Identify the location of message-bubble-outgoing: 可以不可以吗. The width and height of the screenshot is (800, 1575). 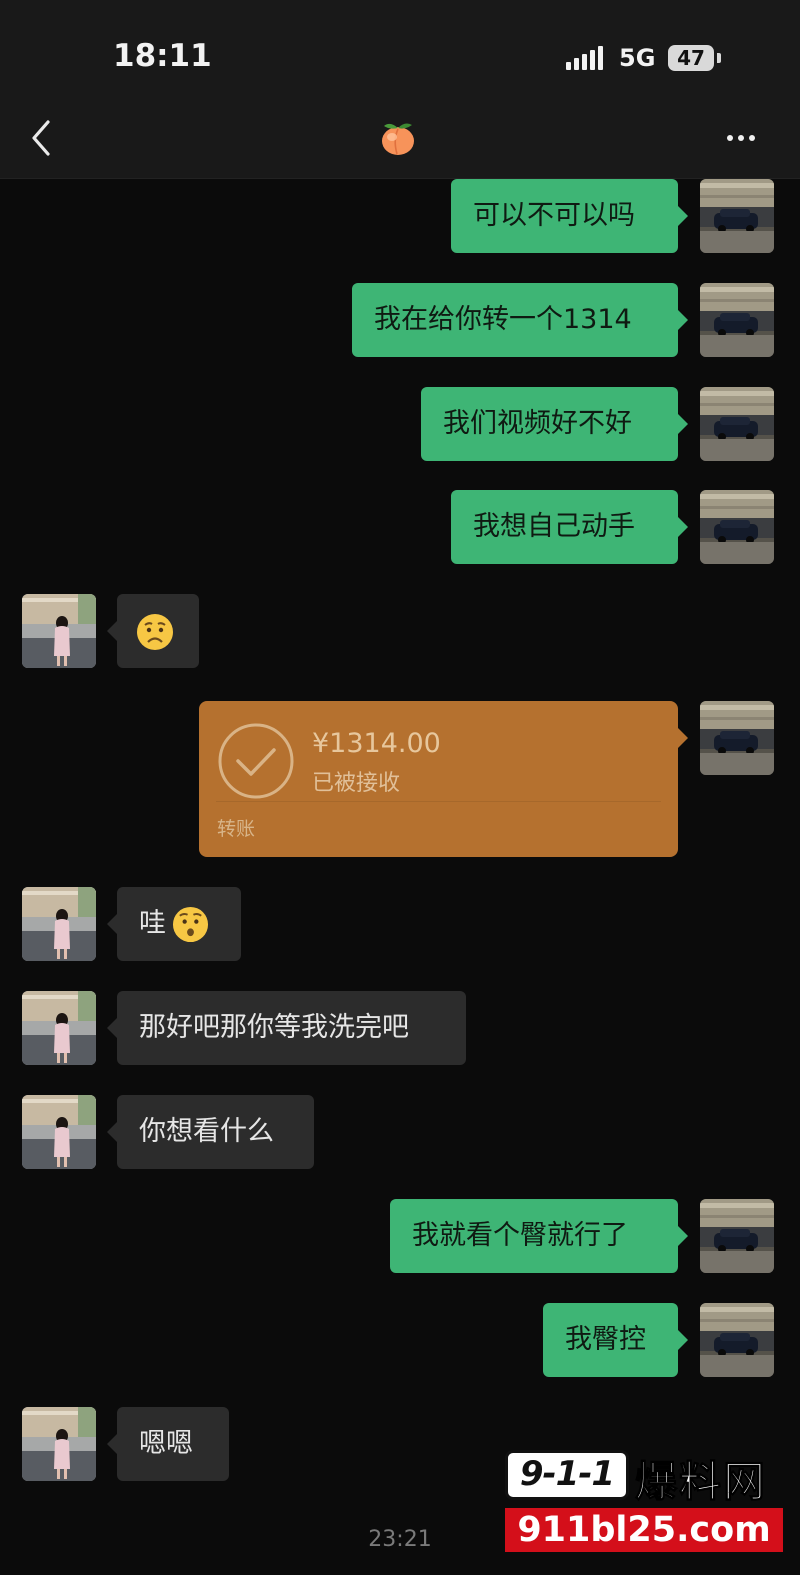
(569, 216).